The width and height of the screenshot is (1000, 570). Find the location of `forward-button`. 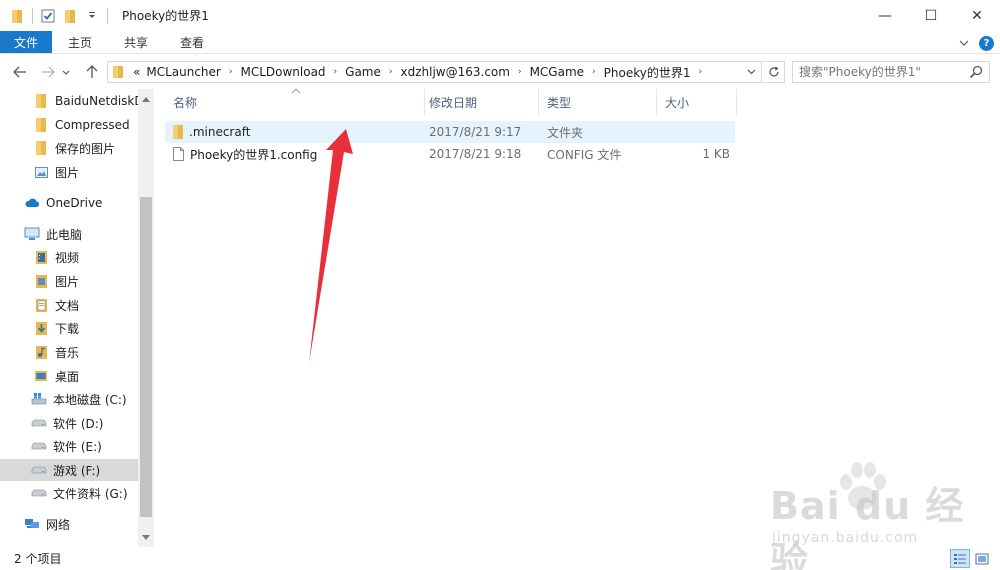

forward-button is located at coordinates (48, 72).